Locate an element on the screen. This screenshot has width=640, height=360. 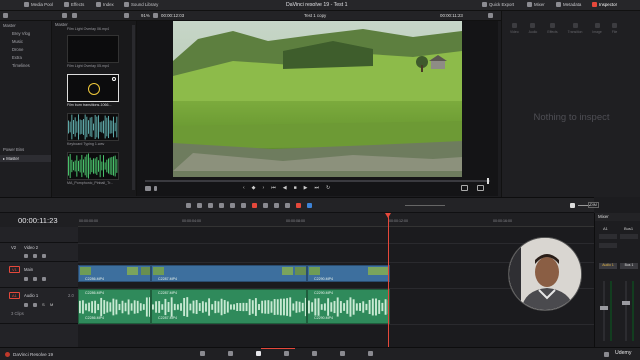
speaker-icon is located at coordinates (572, 205).